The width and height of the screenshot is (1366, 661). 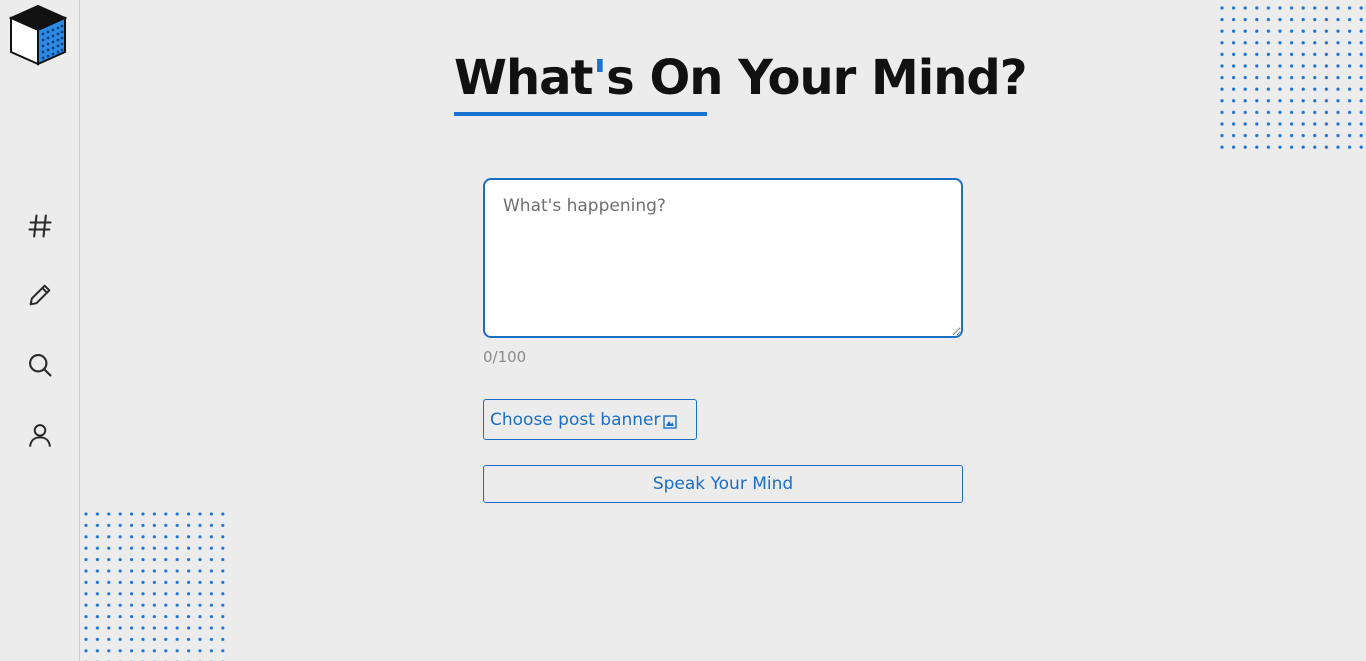 I want to click on choose-banner-button: Choose post banner, so click(x=590, y=419).